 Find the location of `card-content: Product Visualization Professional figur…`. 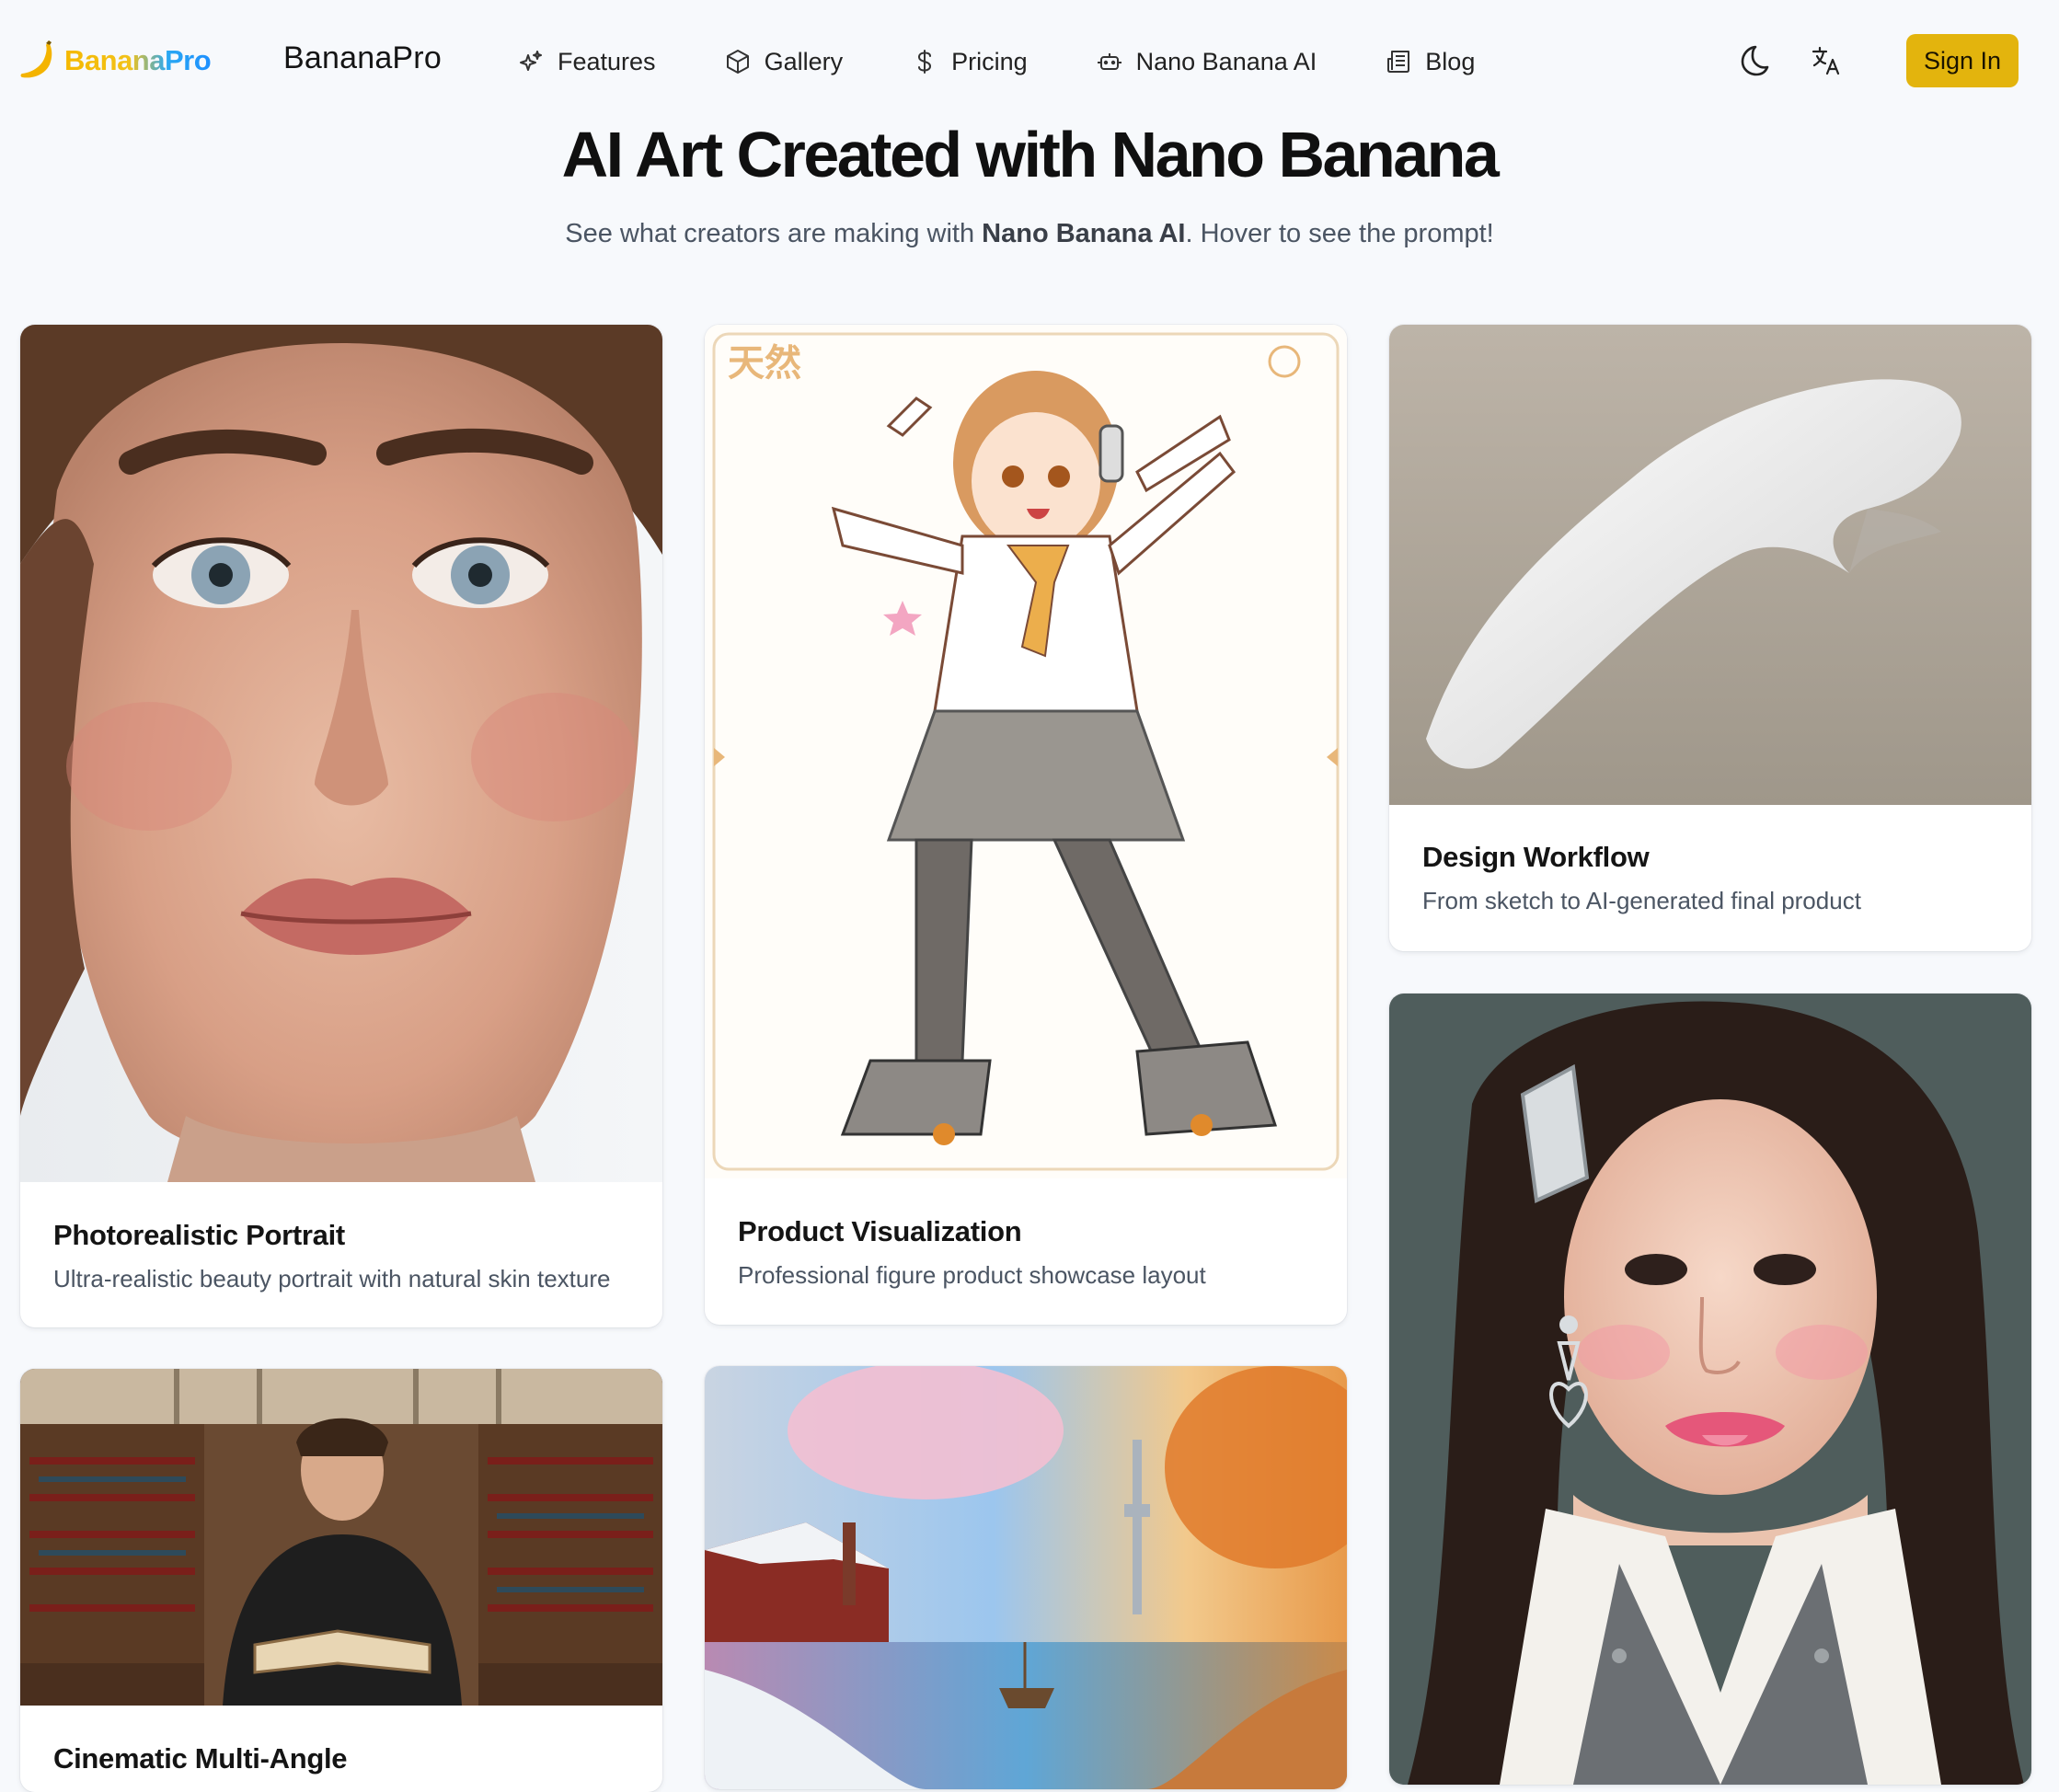

card-content: Product Visualization Professional figur… is located at coordinates (1031, 1252).